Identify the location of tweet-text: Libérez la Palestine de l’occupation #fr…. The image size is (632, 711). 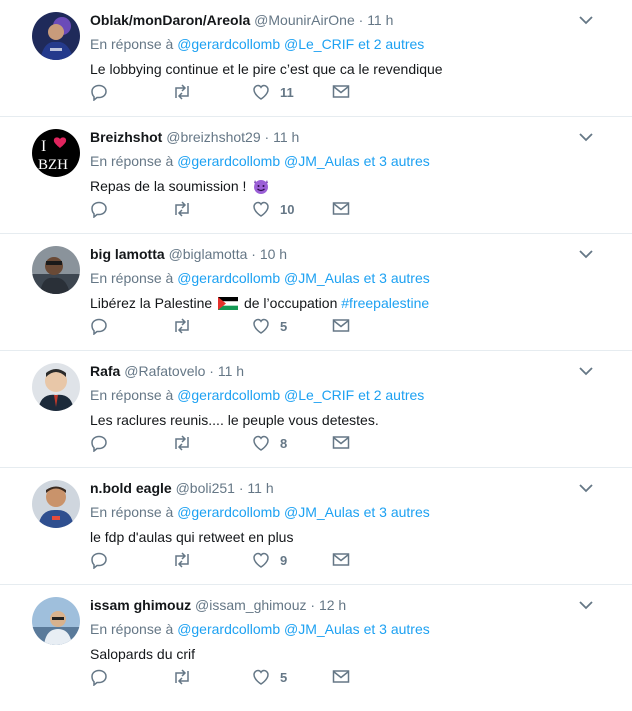
(341, 303).